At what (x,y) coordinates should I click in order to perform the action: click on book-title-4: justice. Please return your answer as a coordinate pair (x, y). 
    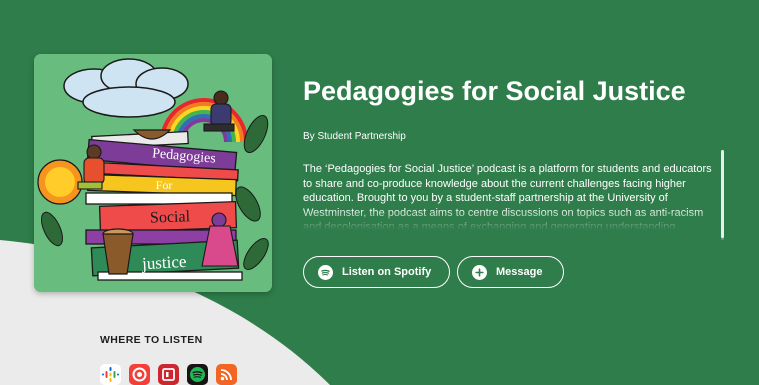
    Looking at the image, I should click on (164, 262).